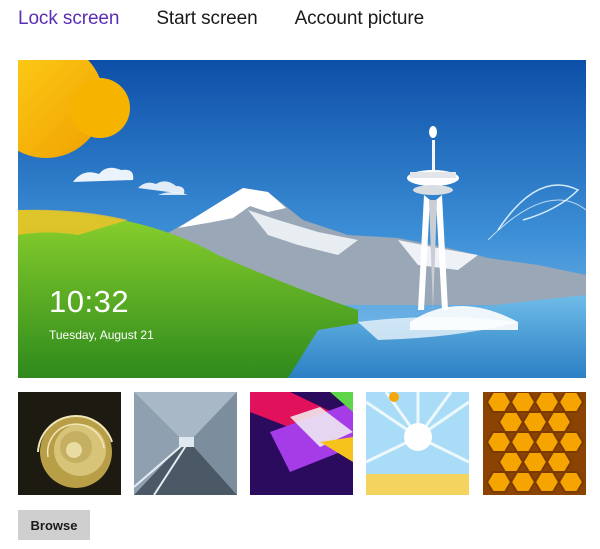  What do you see at coordinates (185, 443) in the screenshot?
I see `thumbnail-train-tunnel` at bounding box center [185, 443].